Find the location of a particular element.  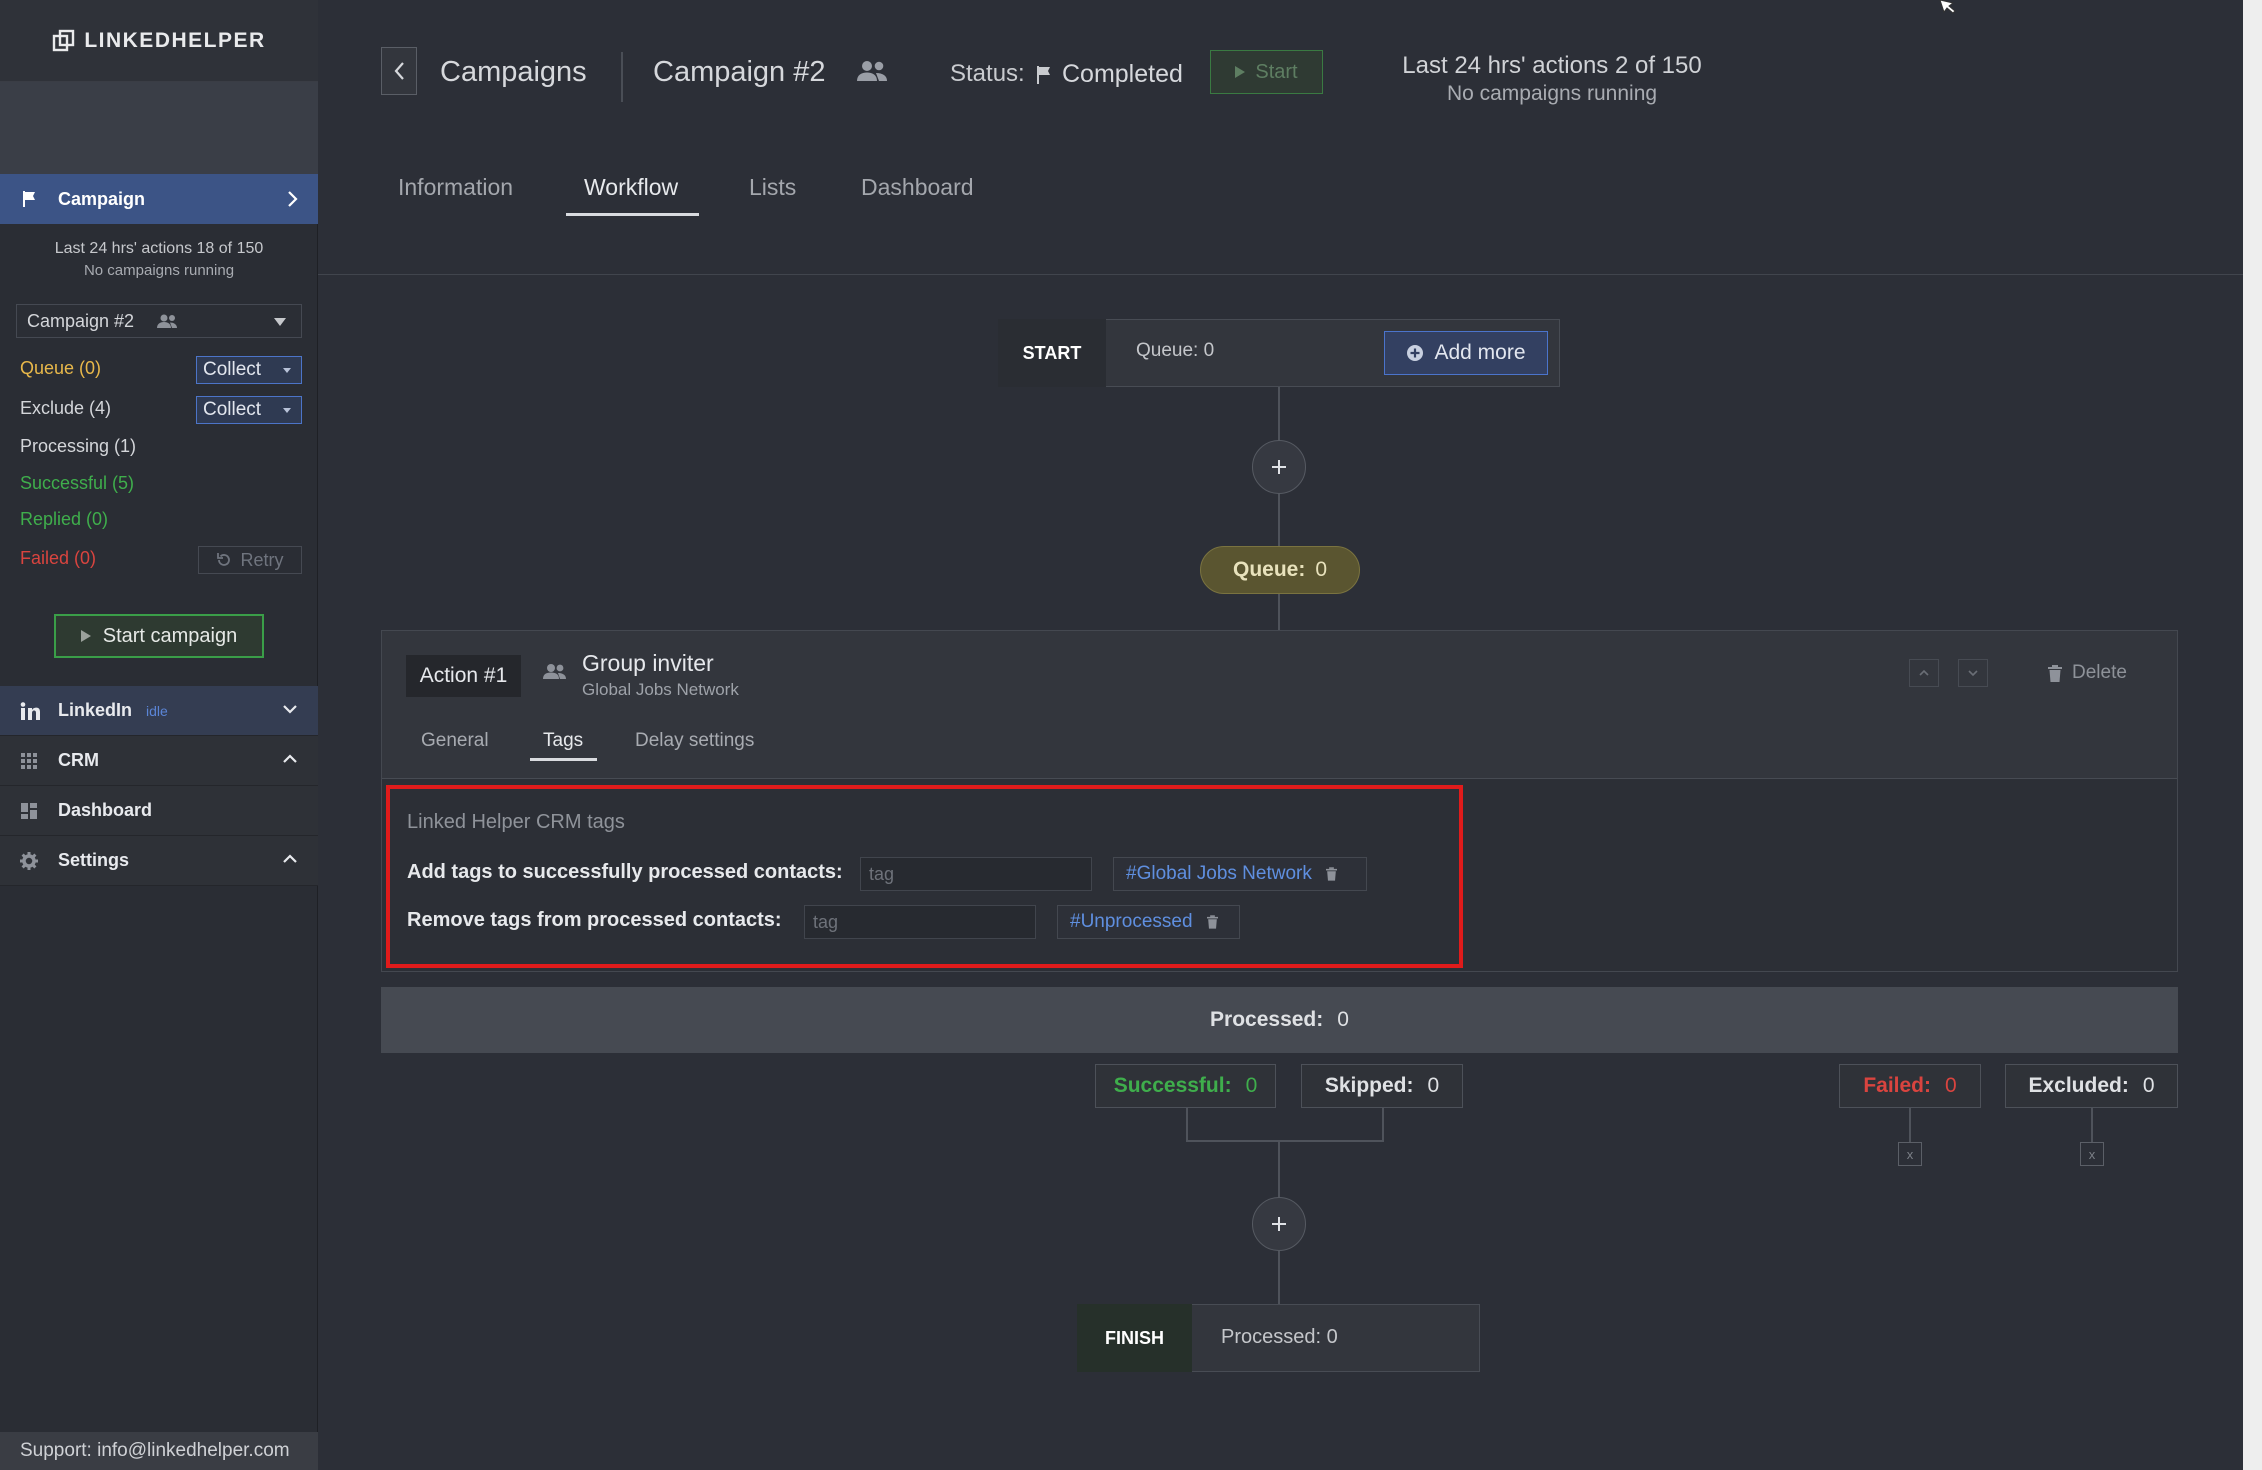

successful-result: Successful: 0 is located at coordinates (1185, 1086).